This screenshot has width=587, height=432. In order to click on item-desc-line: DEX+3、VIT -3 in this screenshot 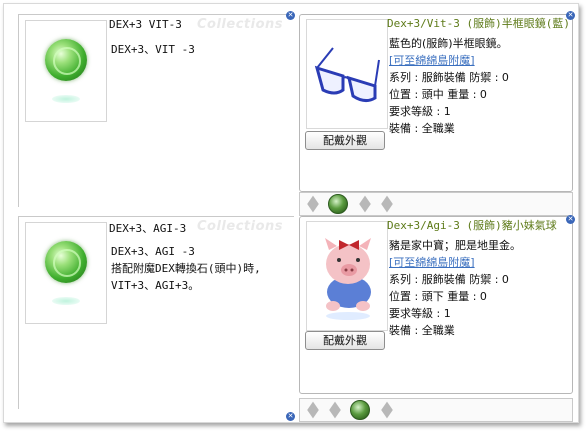, I will do `click(153, 49)`.